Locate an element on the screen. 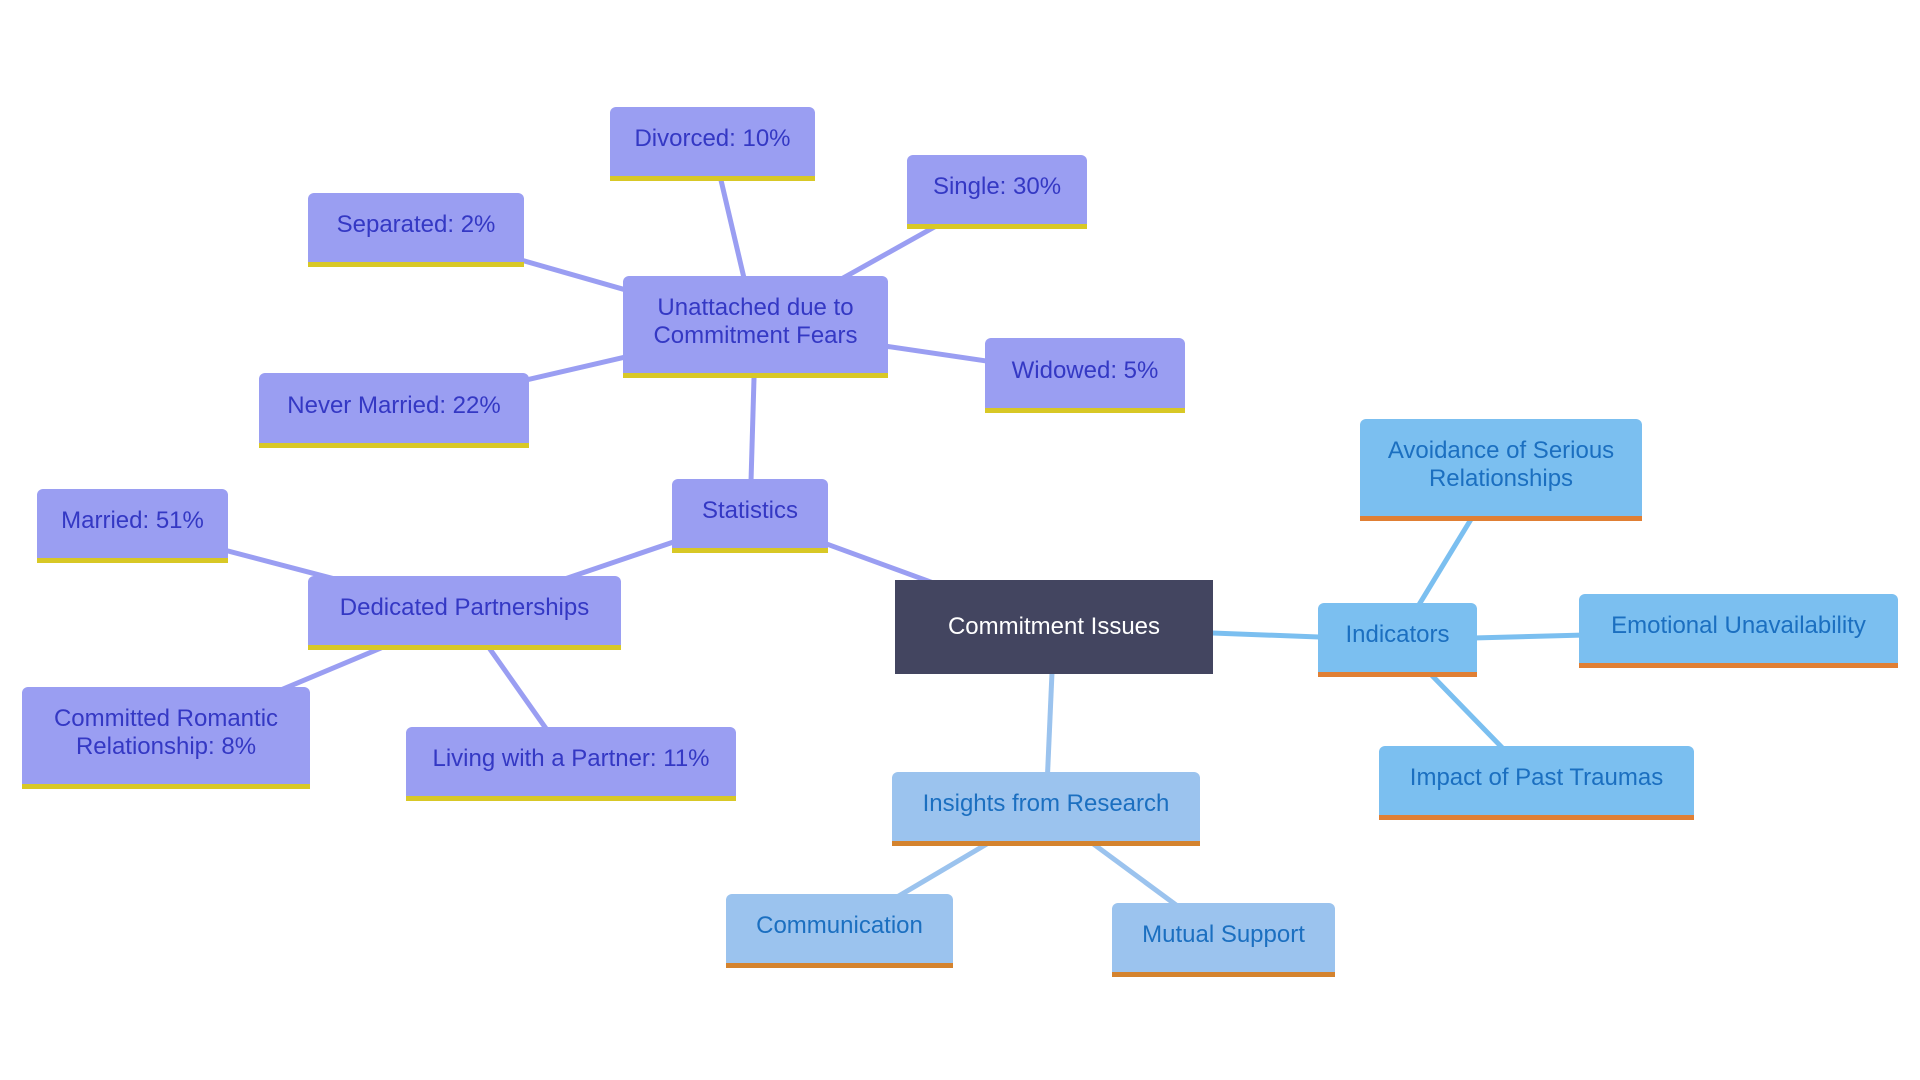 The width and height of the screenshot is (1920, 1080). node-committed-romantic: Committed Romantic Relationship: 8% is located at coordinates (166, 738).